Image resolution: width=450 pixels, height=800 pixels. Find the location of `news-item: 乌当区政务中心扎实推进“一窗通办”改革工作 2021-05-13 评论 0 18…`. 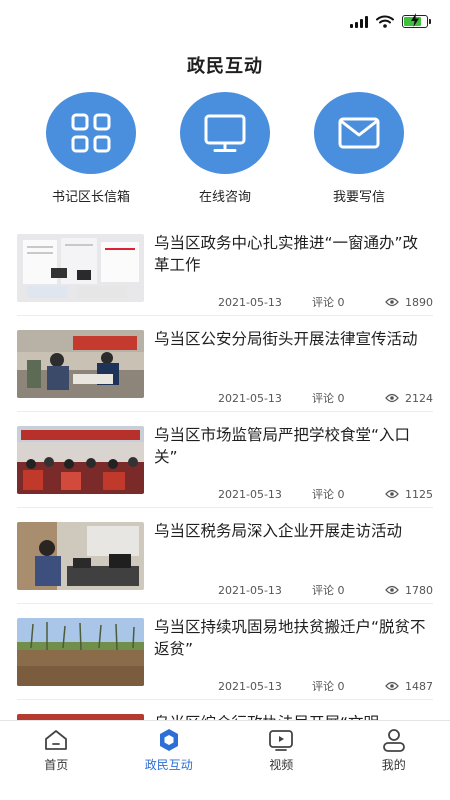

news-item: 乌当区政务中心扎实推进“一窗通办”改革工作 2021-05-13 评论 0 18… is located at coordinates (225, 268).